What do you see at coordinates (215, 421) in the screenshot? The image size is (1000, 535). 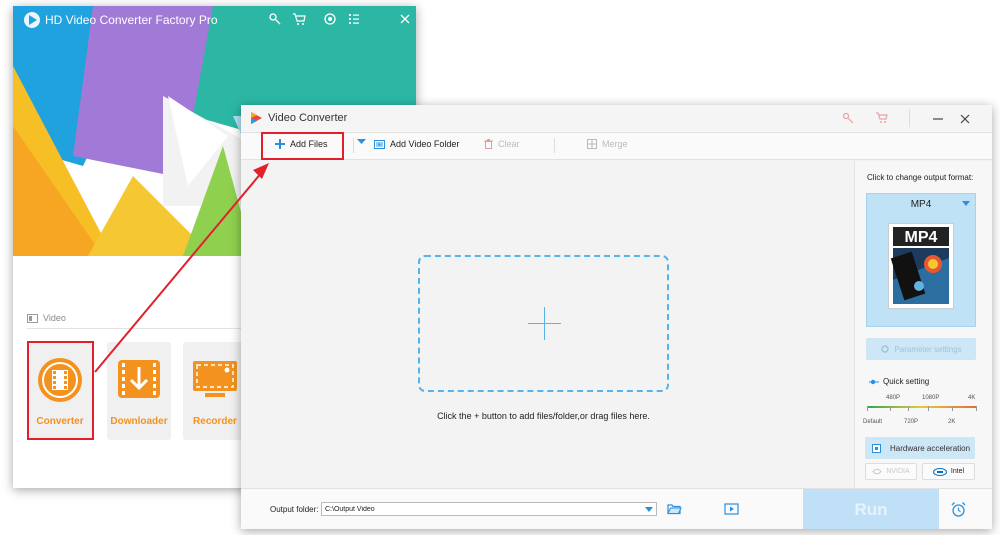 I see `recorder-label: Recorder` at bounding box center [215, 421].